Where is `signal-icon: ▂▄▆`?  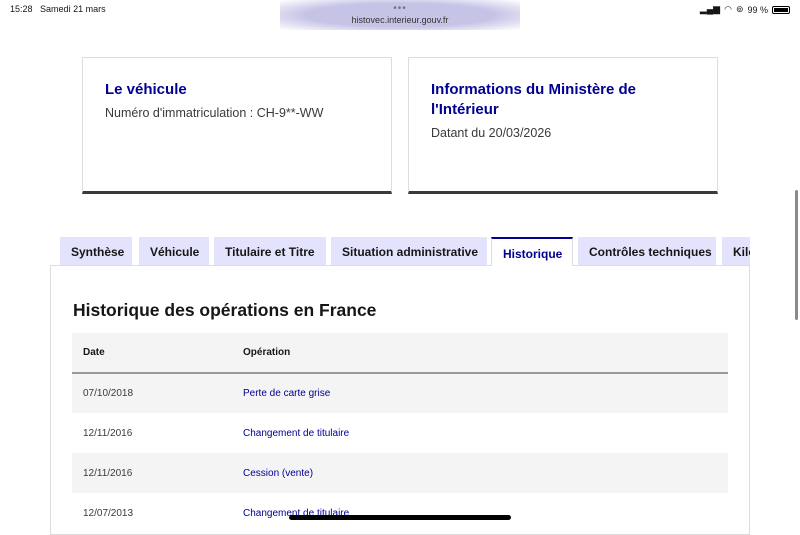 signal-icon: ▂▄▆ is located at coordinates (710, 9).